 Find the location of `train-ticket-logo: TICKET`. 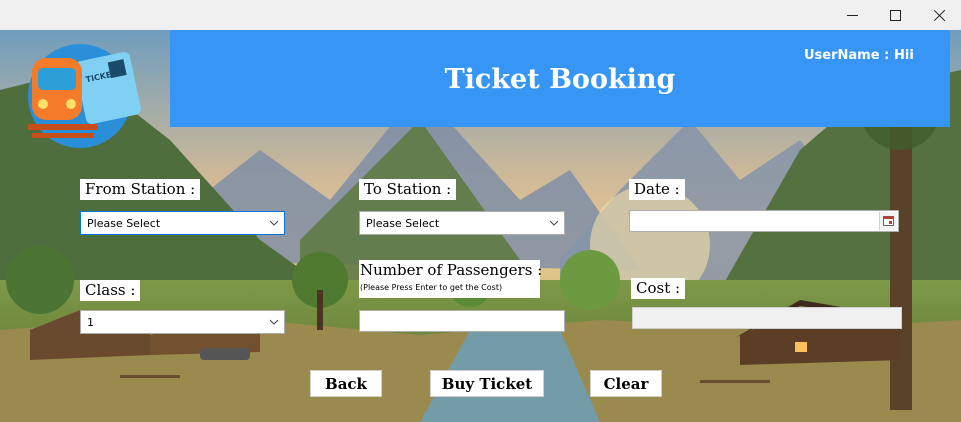

train-ticket-logo: TICKET is located at coordinates (84, 96).